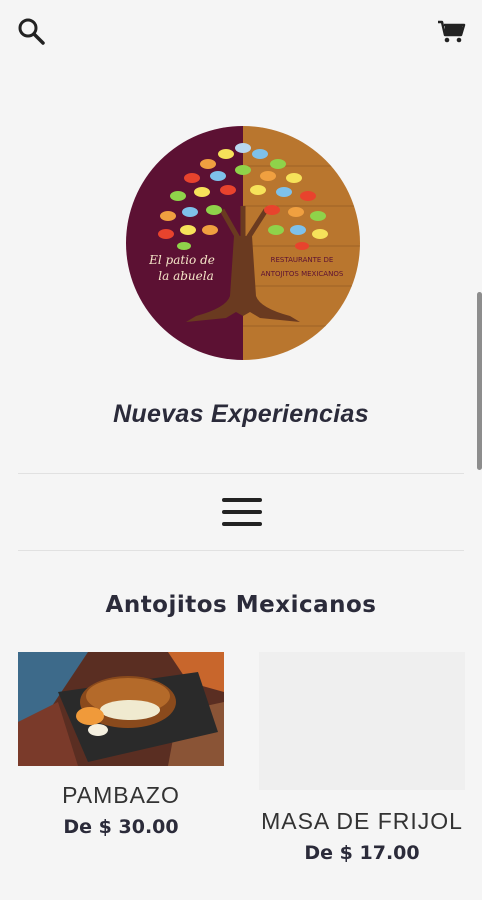  Describe the element at coordinates (242, 512) in the screenshot. I see `hamburger-menu-icon` at that location.